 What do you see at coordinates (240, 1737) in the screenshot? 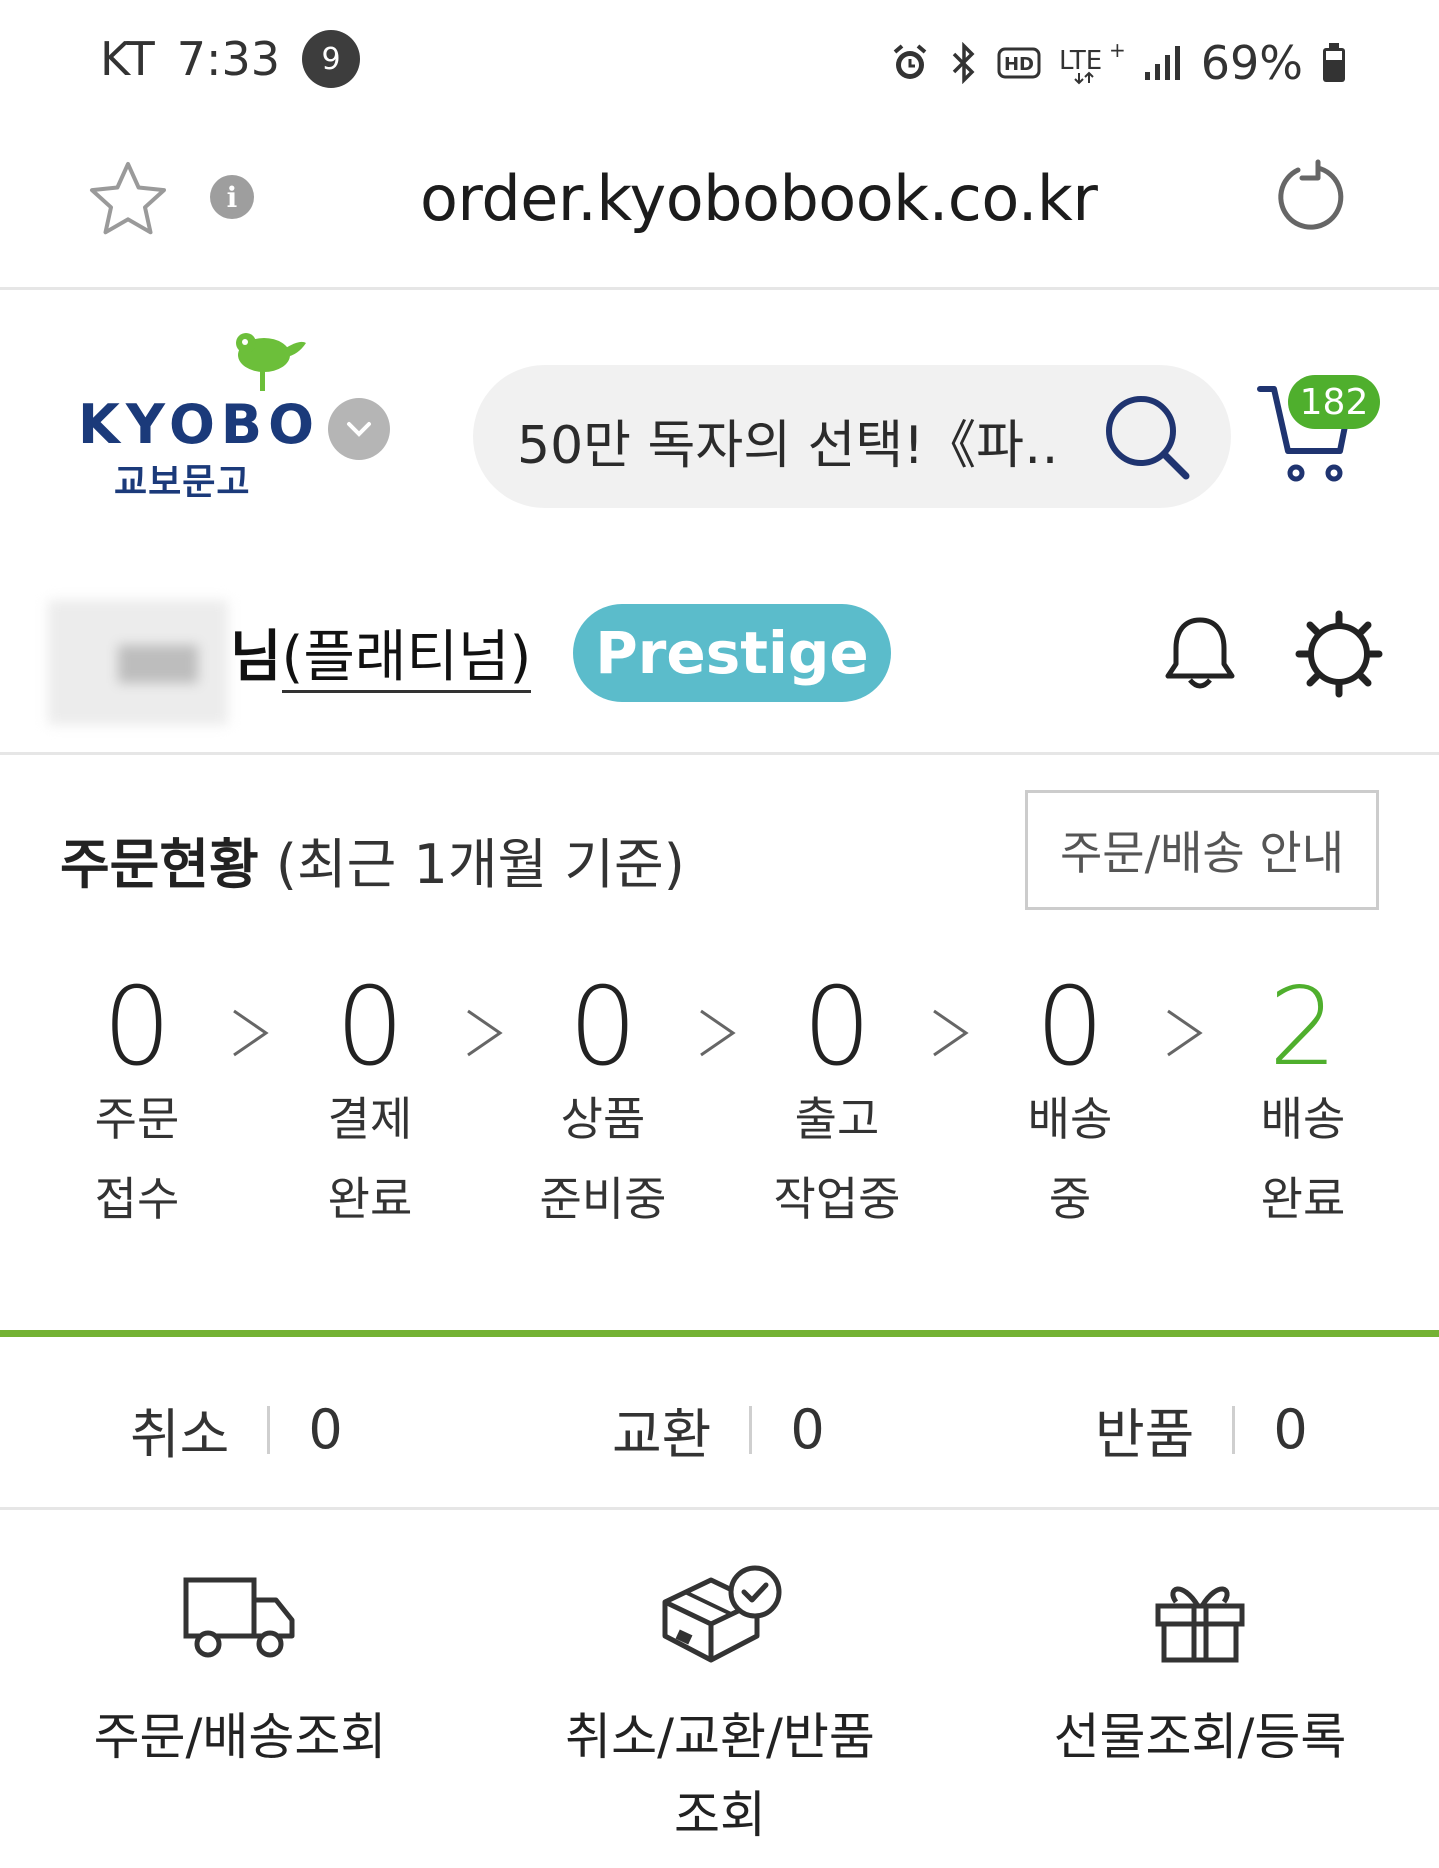
I see `quick-menu-label: 주문/배송조회` at bounding box center [240, 1737].